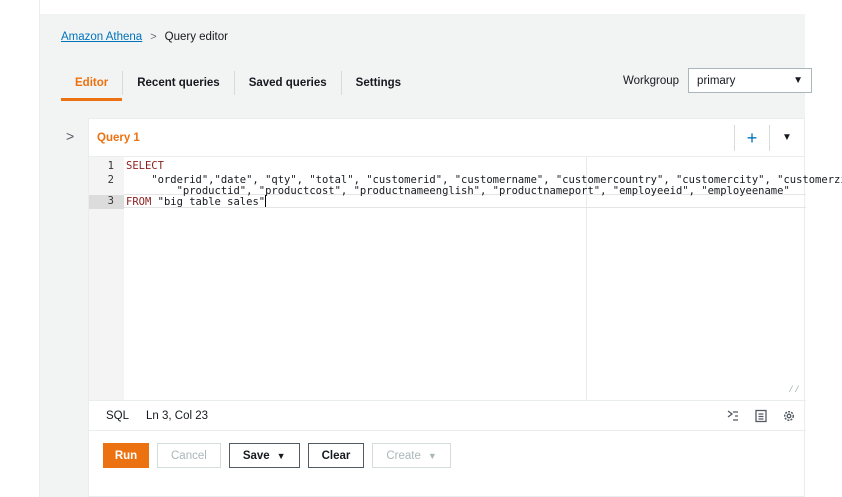 Image resolution: width=842 pixels, height=497 pixels. Describe the element at coordinates (118, 415) in the screenshot. I see `language-indicator: SQL` at that location.